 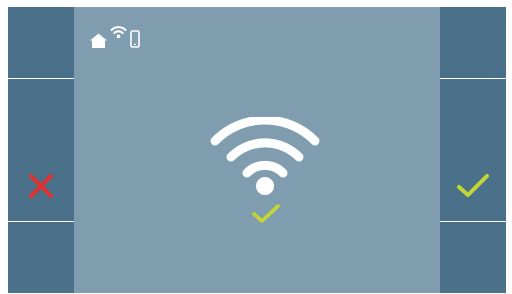 I want to click on checkmark-icon, so click(x=266, y=216).